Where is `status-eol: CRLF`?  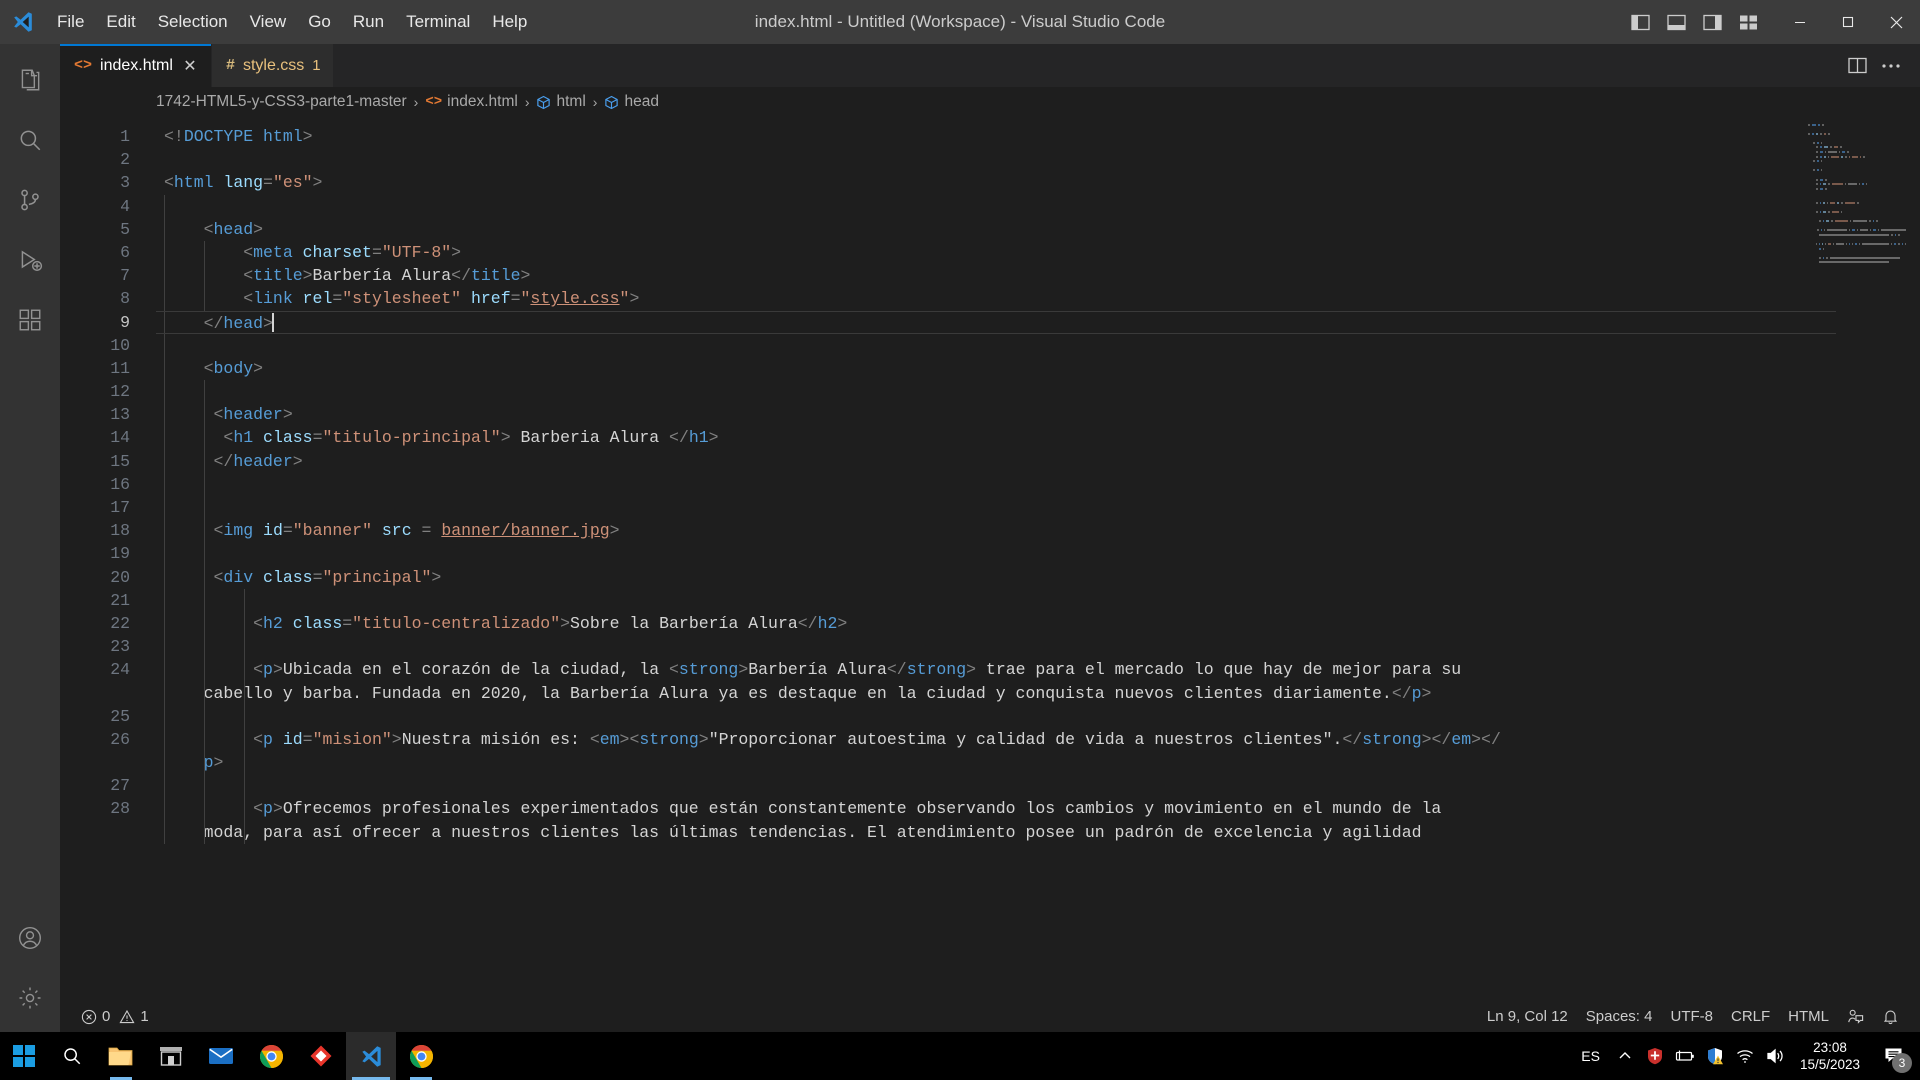
status-eol: CRLF is located at coordinates (1750, 1017).